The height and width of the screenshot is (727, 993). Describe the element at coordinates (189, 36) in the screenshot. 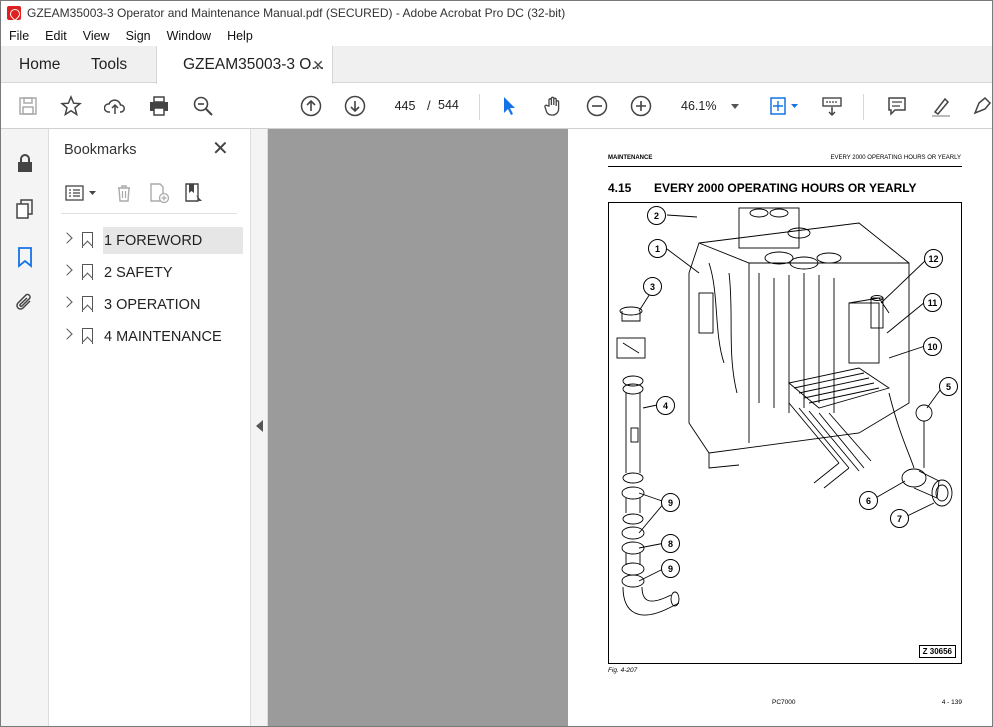

I see `menu-window: Window` at that location.